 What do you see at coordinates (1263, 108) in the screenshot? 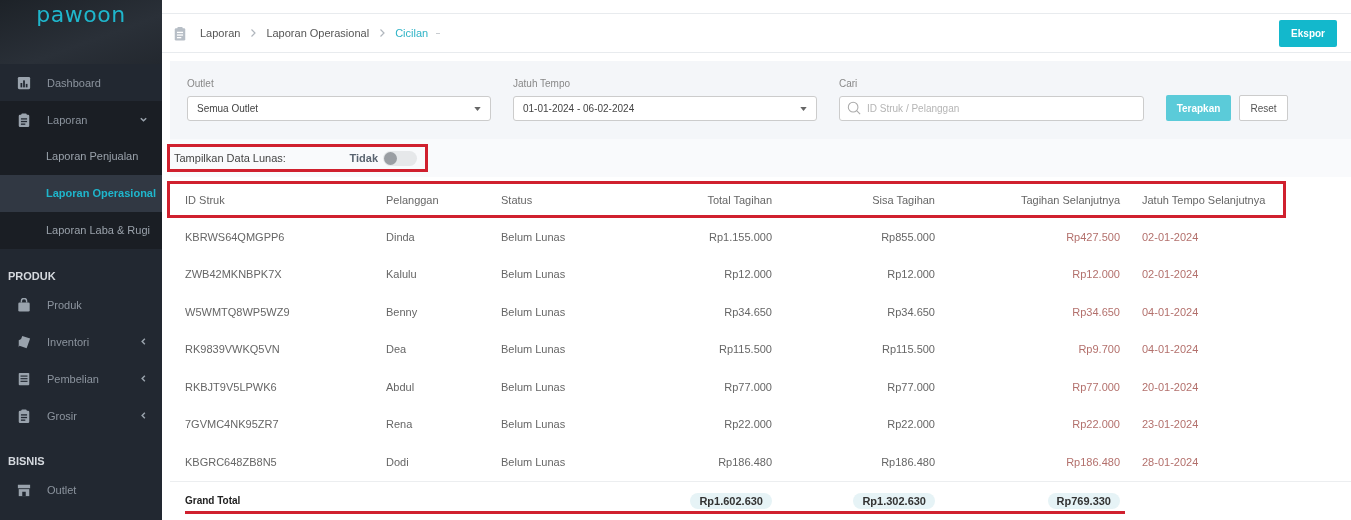
I see `reset-button: Reset` at bounding box center [1263, 108].